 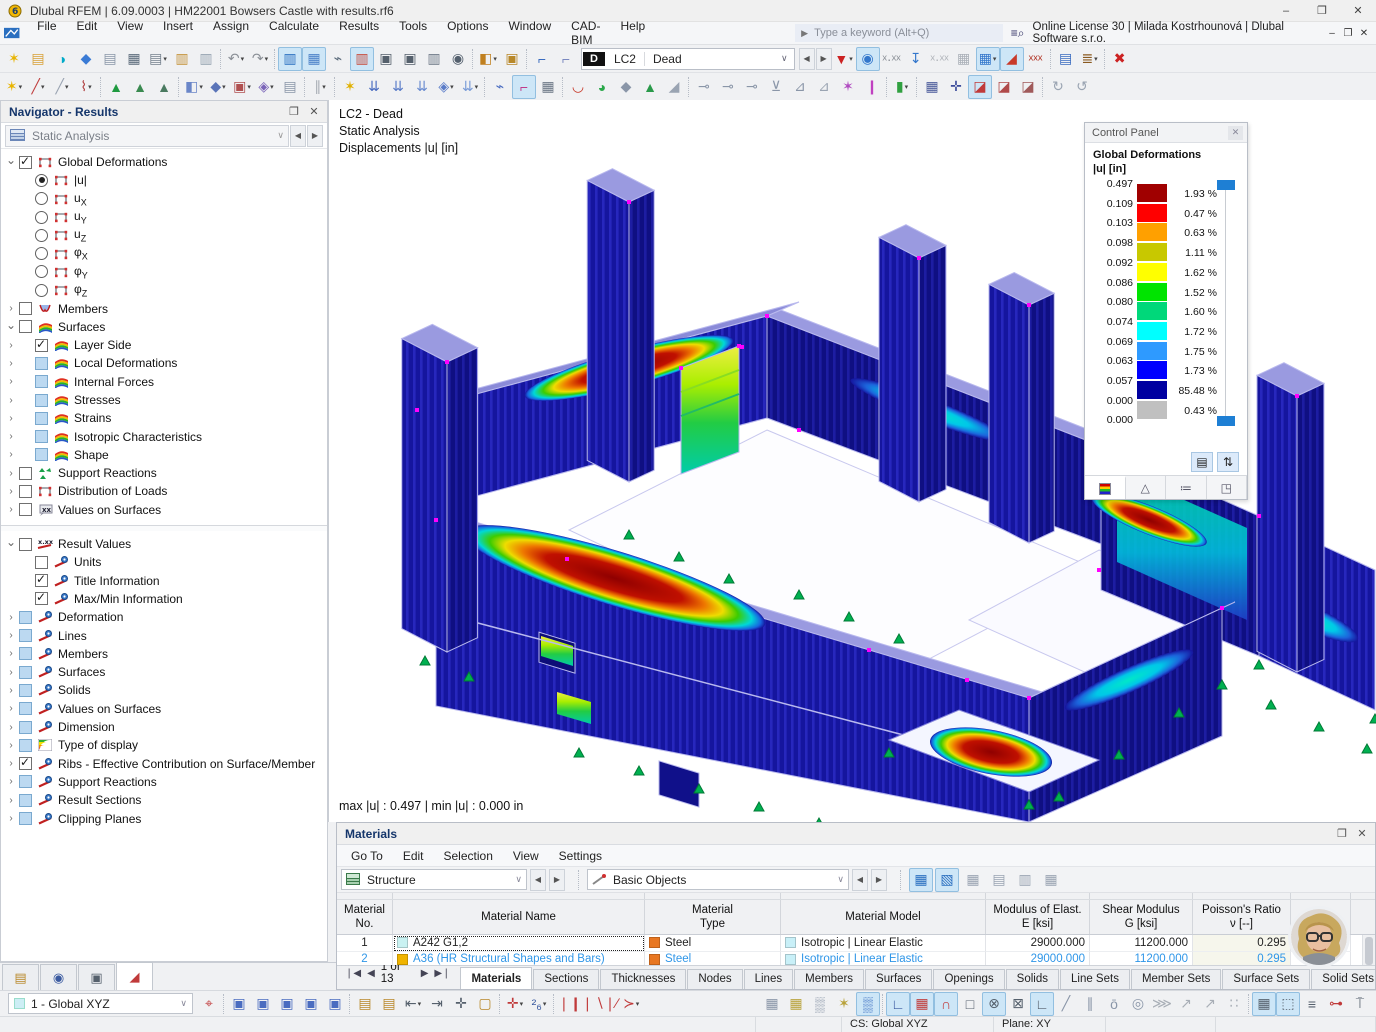 I want to click on category-prev-button: ◀, so click(x=860, y=879).